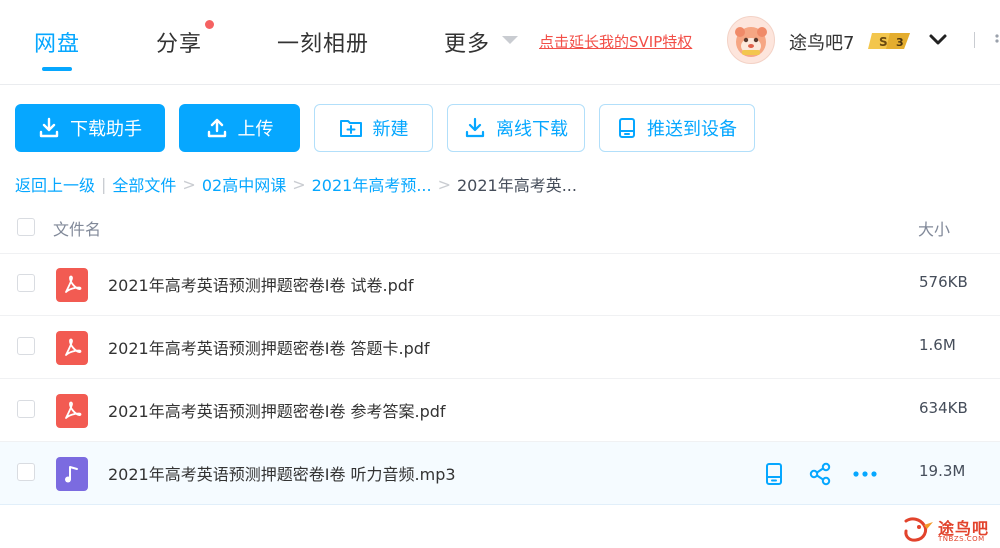  What do you see at coordinates (937, 345) in the screenshot?
I see `file-size: 1.6M` at bounding box center [937, 345].